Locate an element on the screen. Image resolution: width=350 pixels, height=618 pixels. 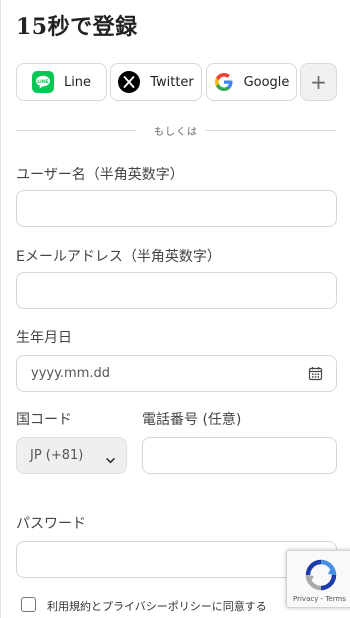
username-input is located at coordinates (176, 208).